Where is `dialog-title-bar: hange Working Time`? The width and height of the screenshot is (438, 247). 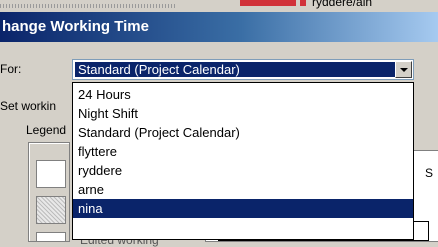 dialog-title-bar: hange Working Time is located at coordinates (219, 27).